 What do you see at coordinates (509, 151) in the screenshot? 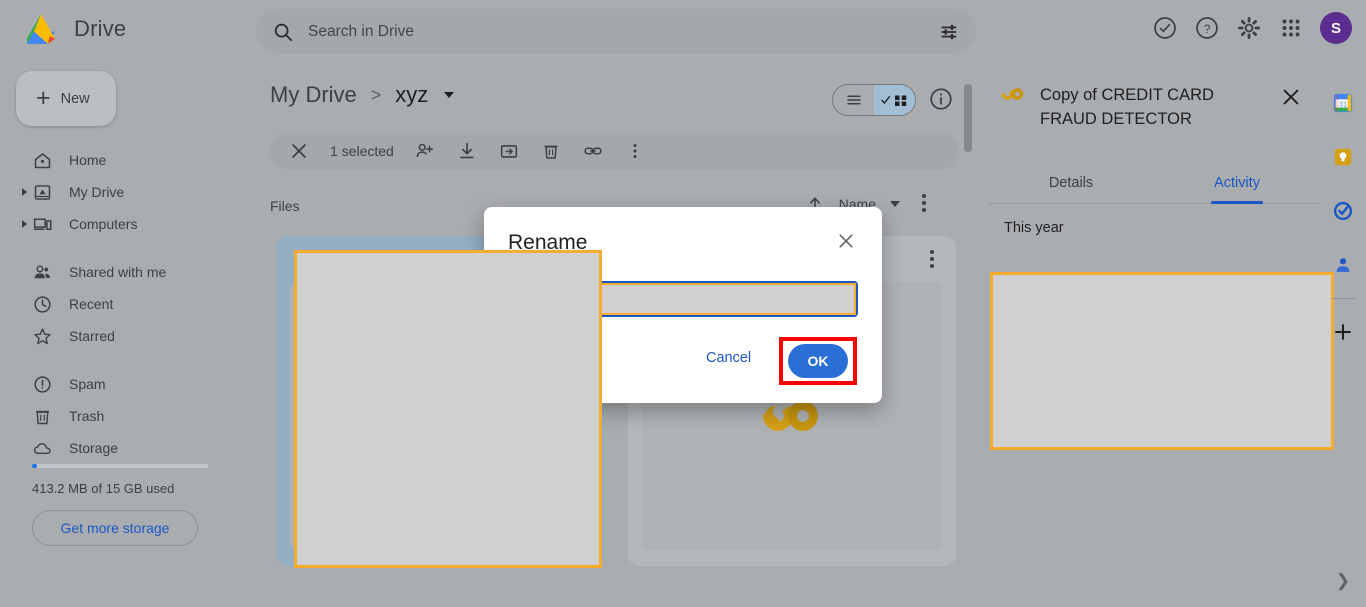
I see `move-to-folder-icon` at bounding box center [509, 151].